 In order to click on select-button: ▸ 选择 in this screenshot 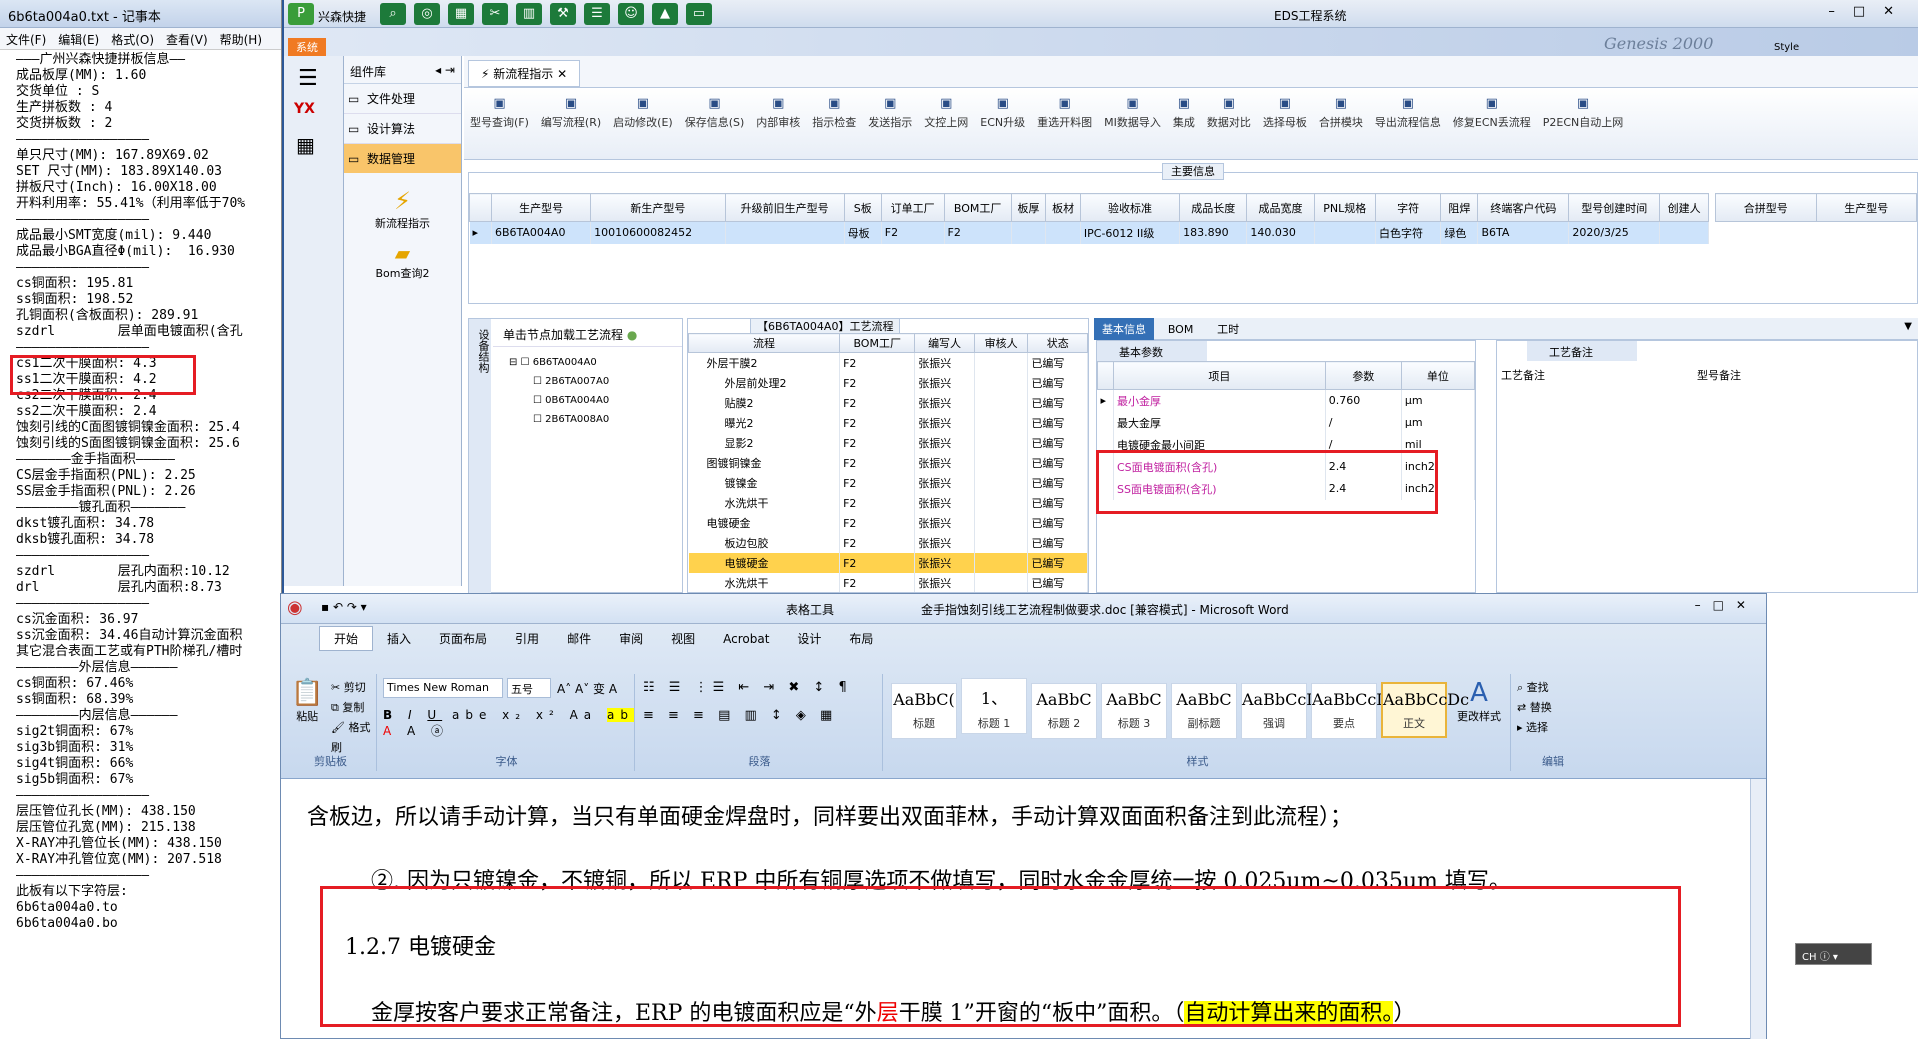, I will do `click(1534, 728)`.